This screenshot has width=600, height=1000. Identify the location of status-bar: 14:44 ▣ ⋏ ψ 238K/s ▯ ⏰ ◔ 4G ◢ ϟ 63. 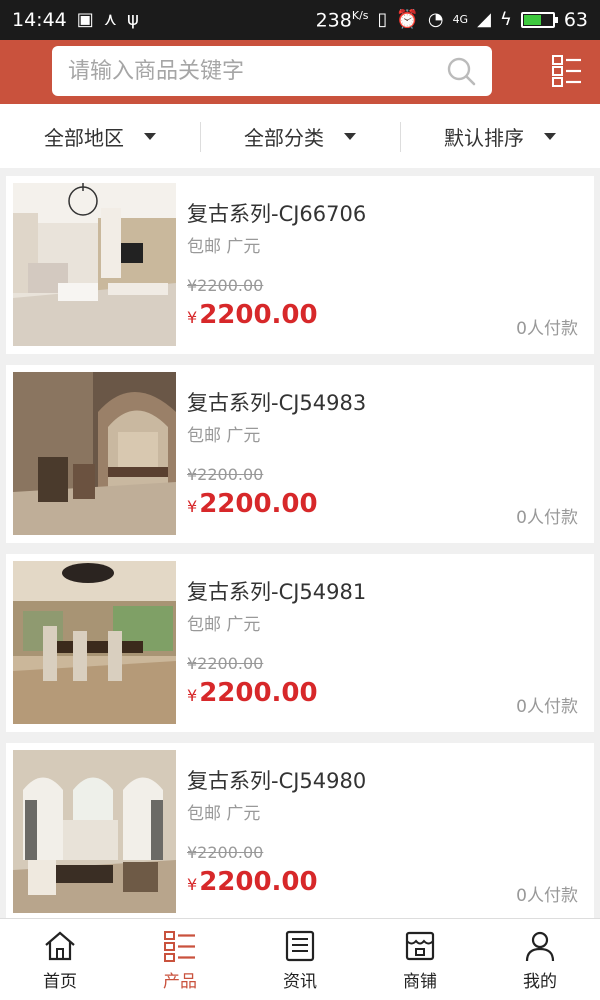
(300, 20).